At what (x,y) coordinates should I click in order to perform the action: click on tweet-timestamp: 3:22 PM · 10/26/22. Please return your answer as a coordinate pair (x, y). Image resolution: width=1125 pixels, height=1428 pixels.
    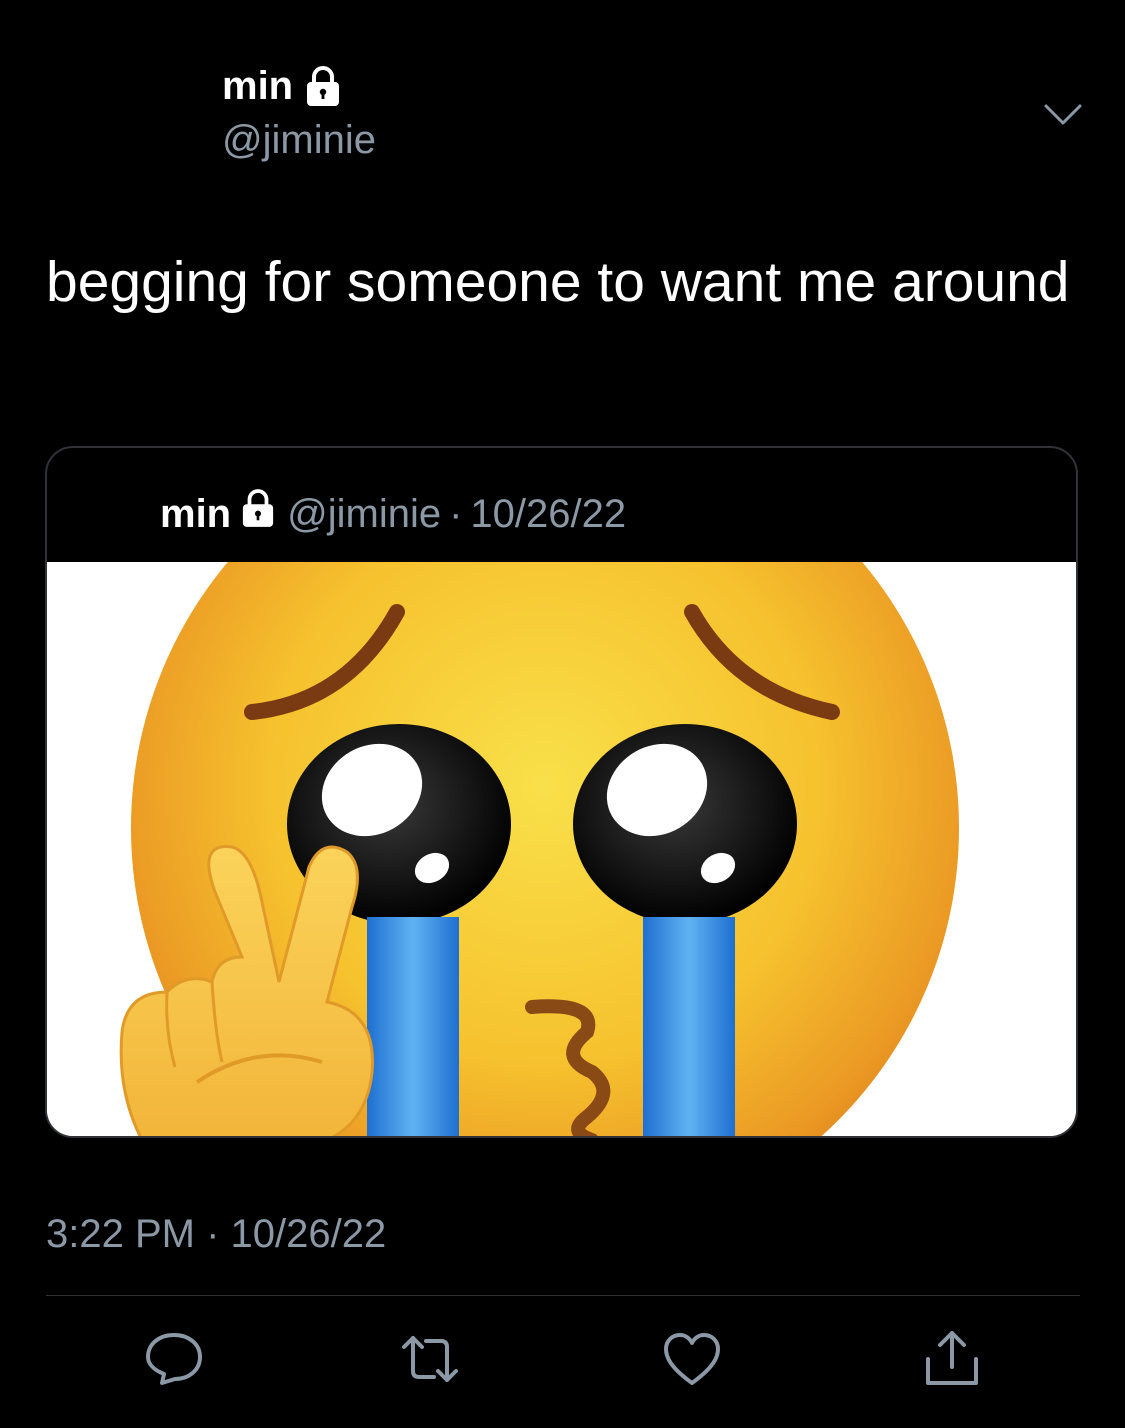
    Looking at the image, I should click on (216, 1234).